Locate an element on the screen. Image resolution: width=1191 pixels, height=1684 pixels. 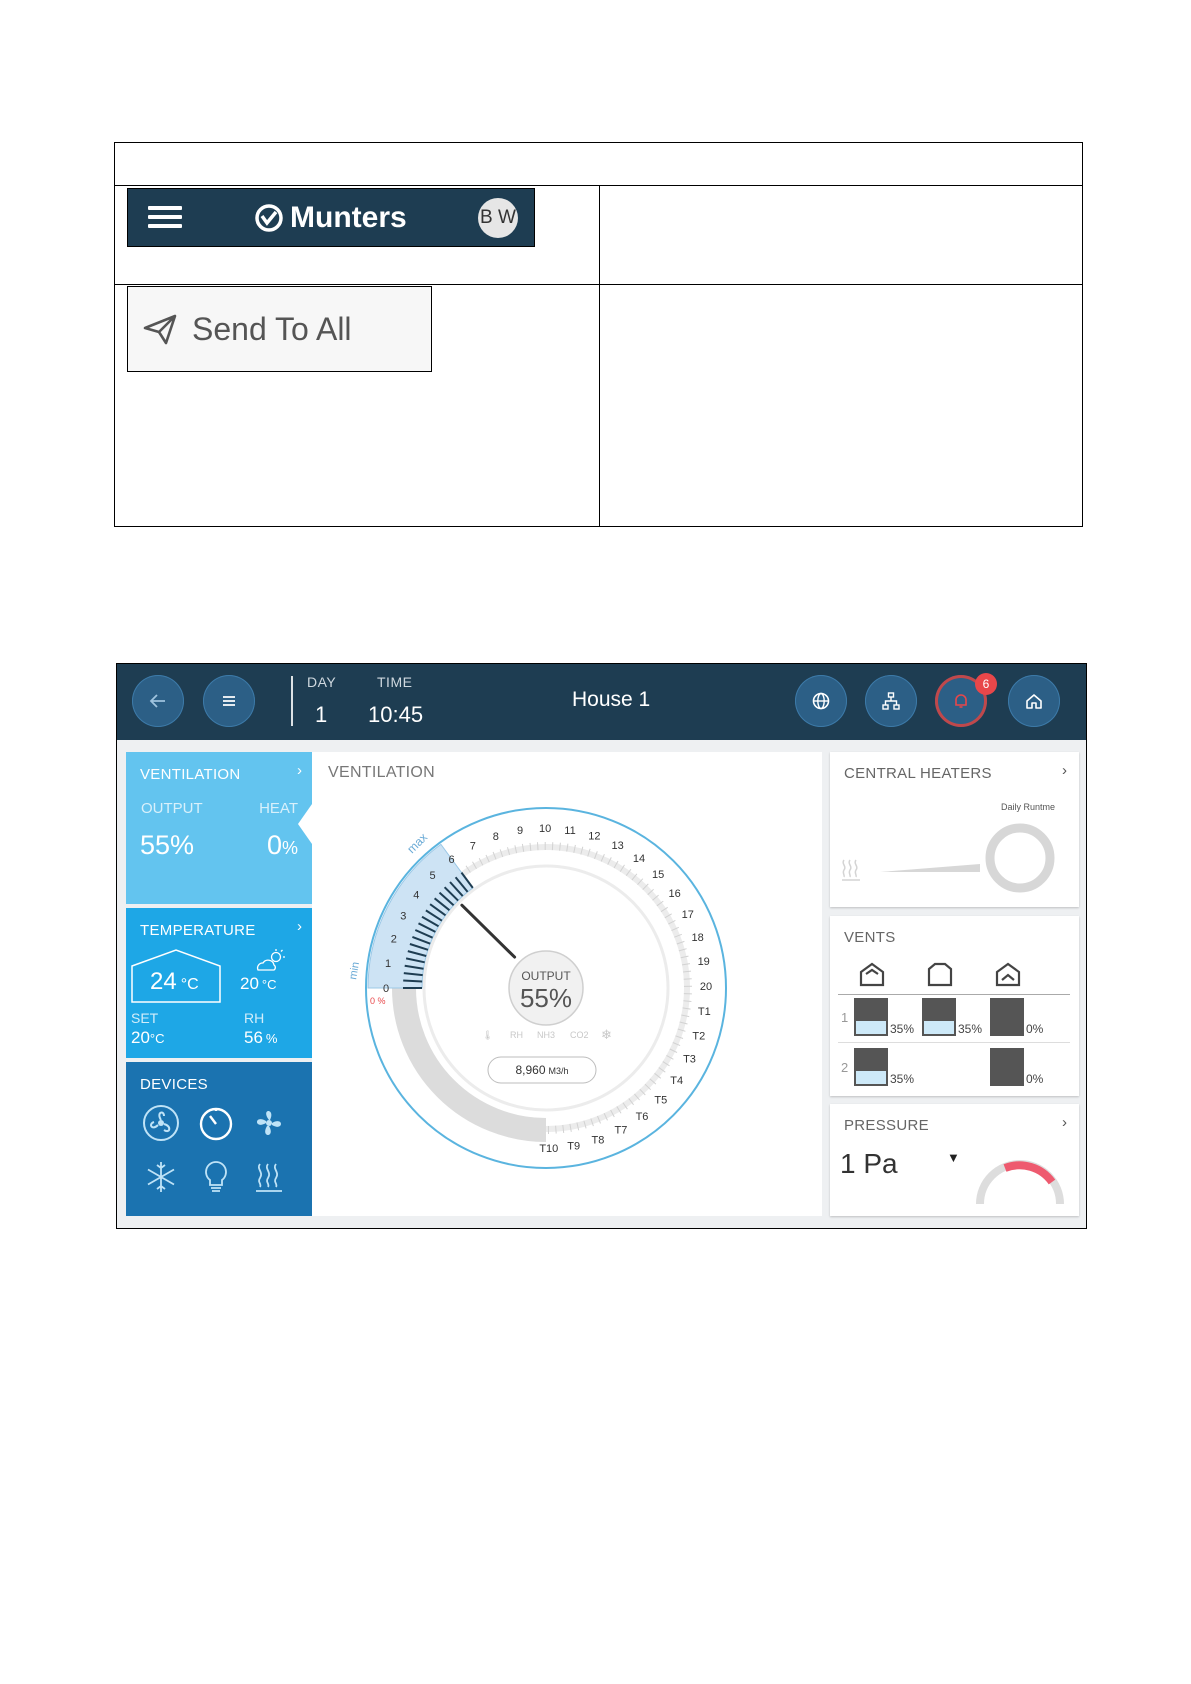
menu-icon is located at coordinates (229, 701).